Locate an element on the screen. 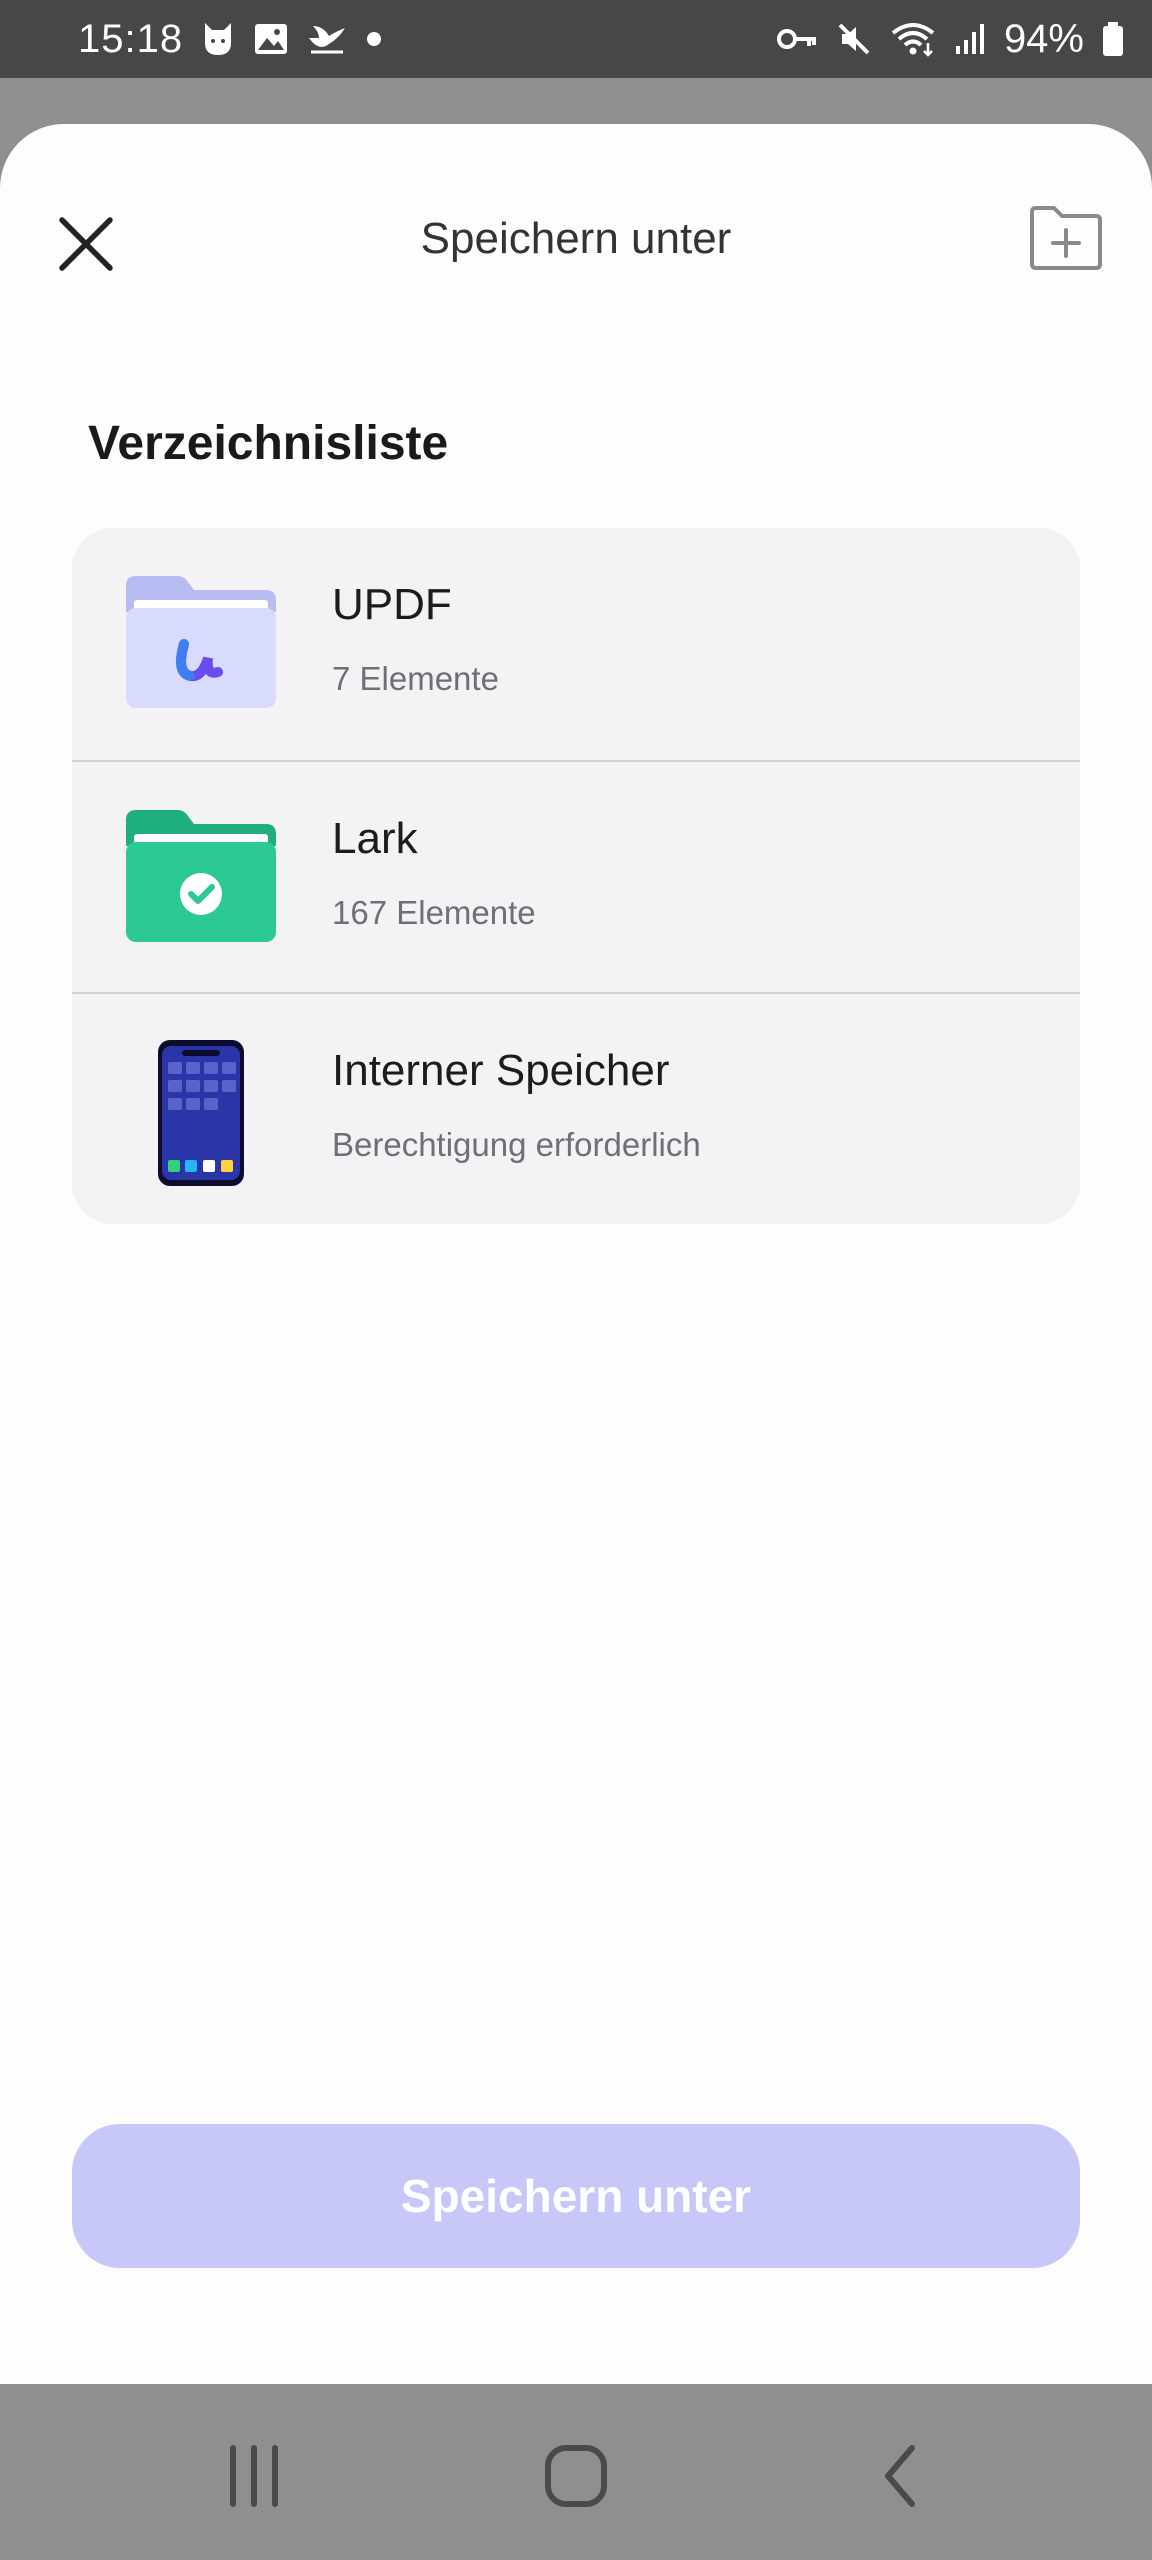 The width and height of the screenshot is (1152, 2560). directory-item-subtitle: 167 Elemente is located at coordinates (434, 912).